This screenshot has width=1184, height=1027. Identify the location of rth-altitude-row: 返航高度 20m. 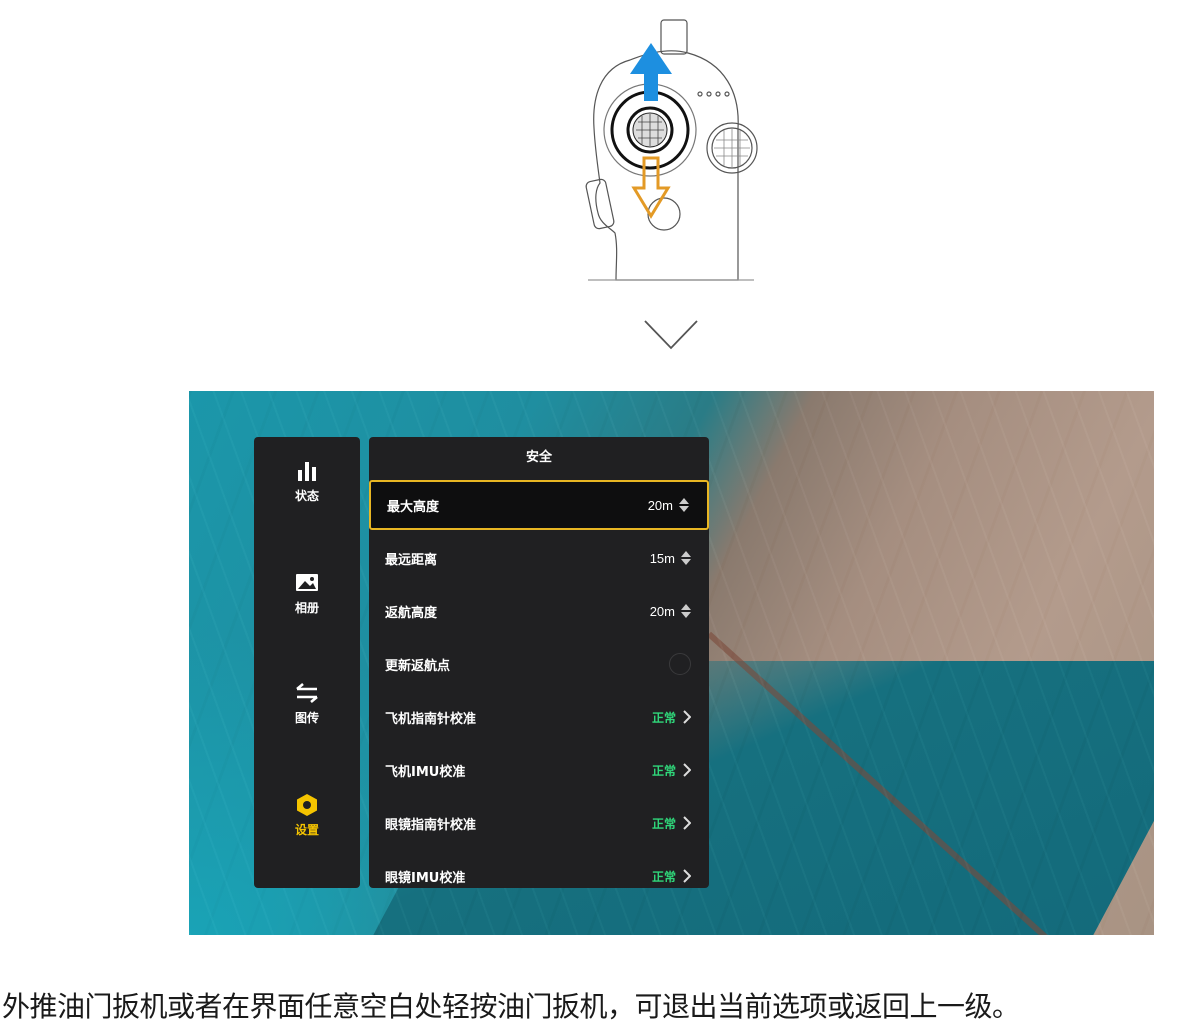
(539, 611).